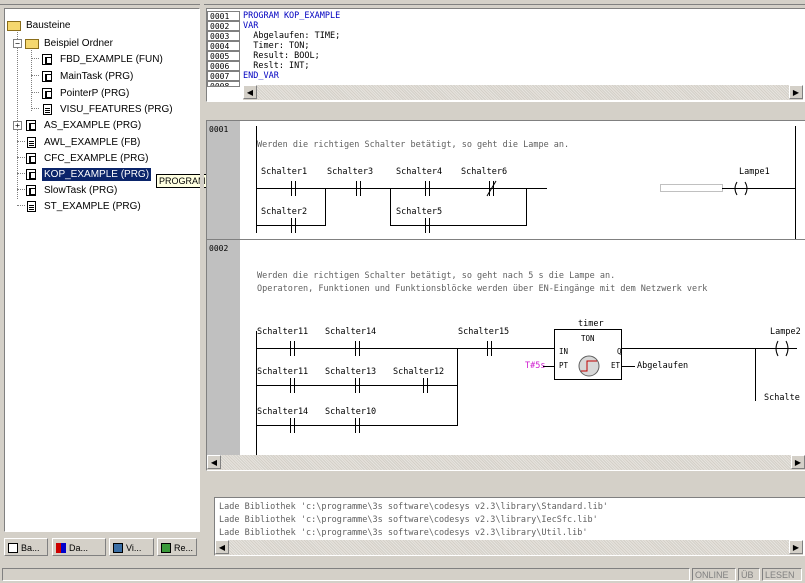 The image size is (805, 583). I want to click on visualization-tab-icon, so click(118, 548).